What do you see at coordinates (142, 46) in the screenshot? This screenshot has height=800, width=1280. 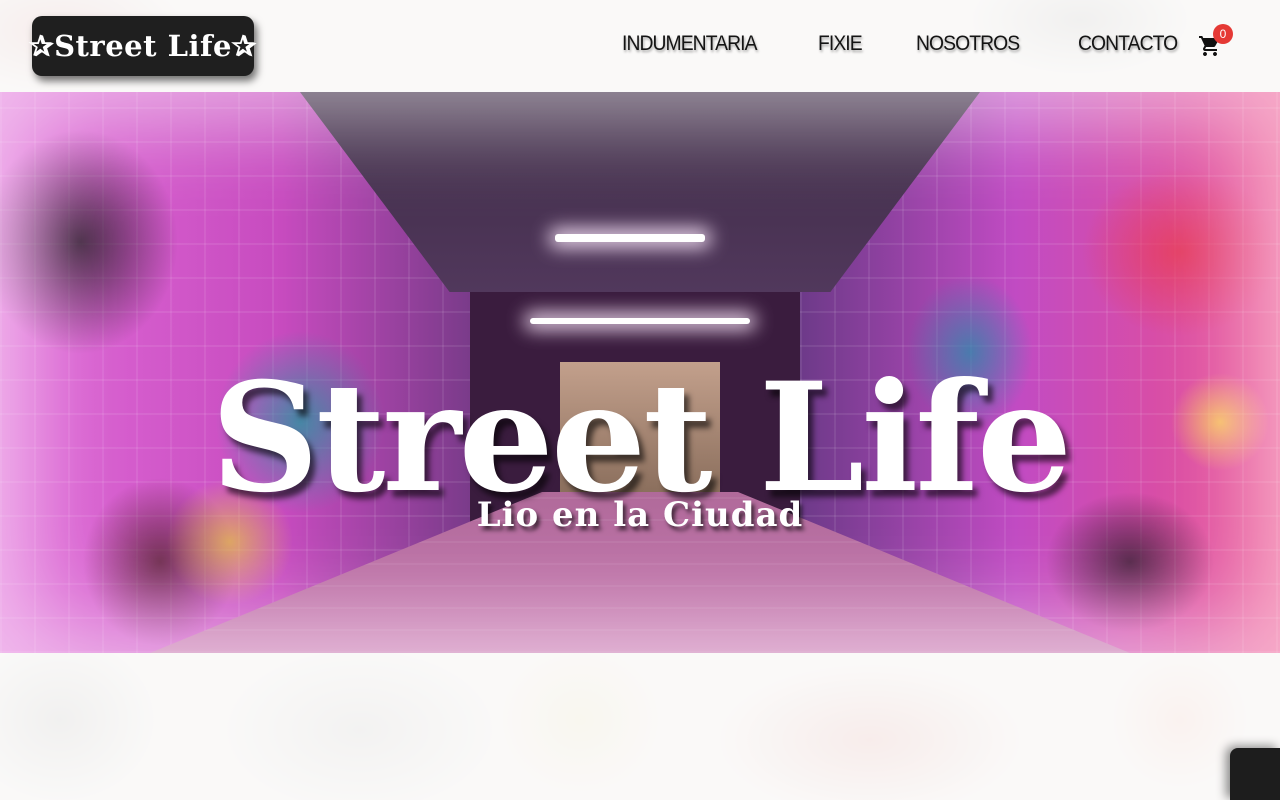 I see `site-logo: ✰Street Life✰` at bounding box center [142, 46].